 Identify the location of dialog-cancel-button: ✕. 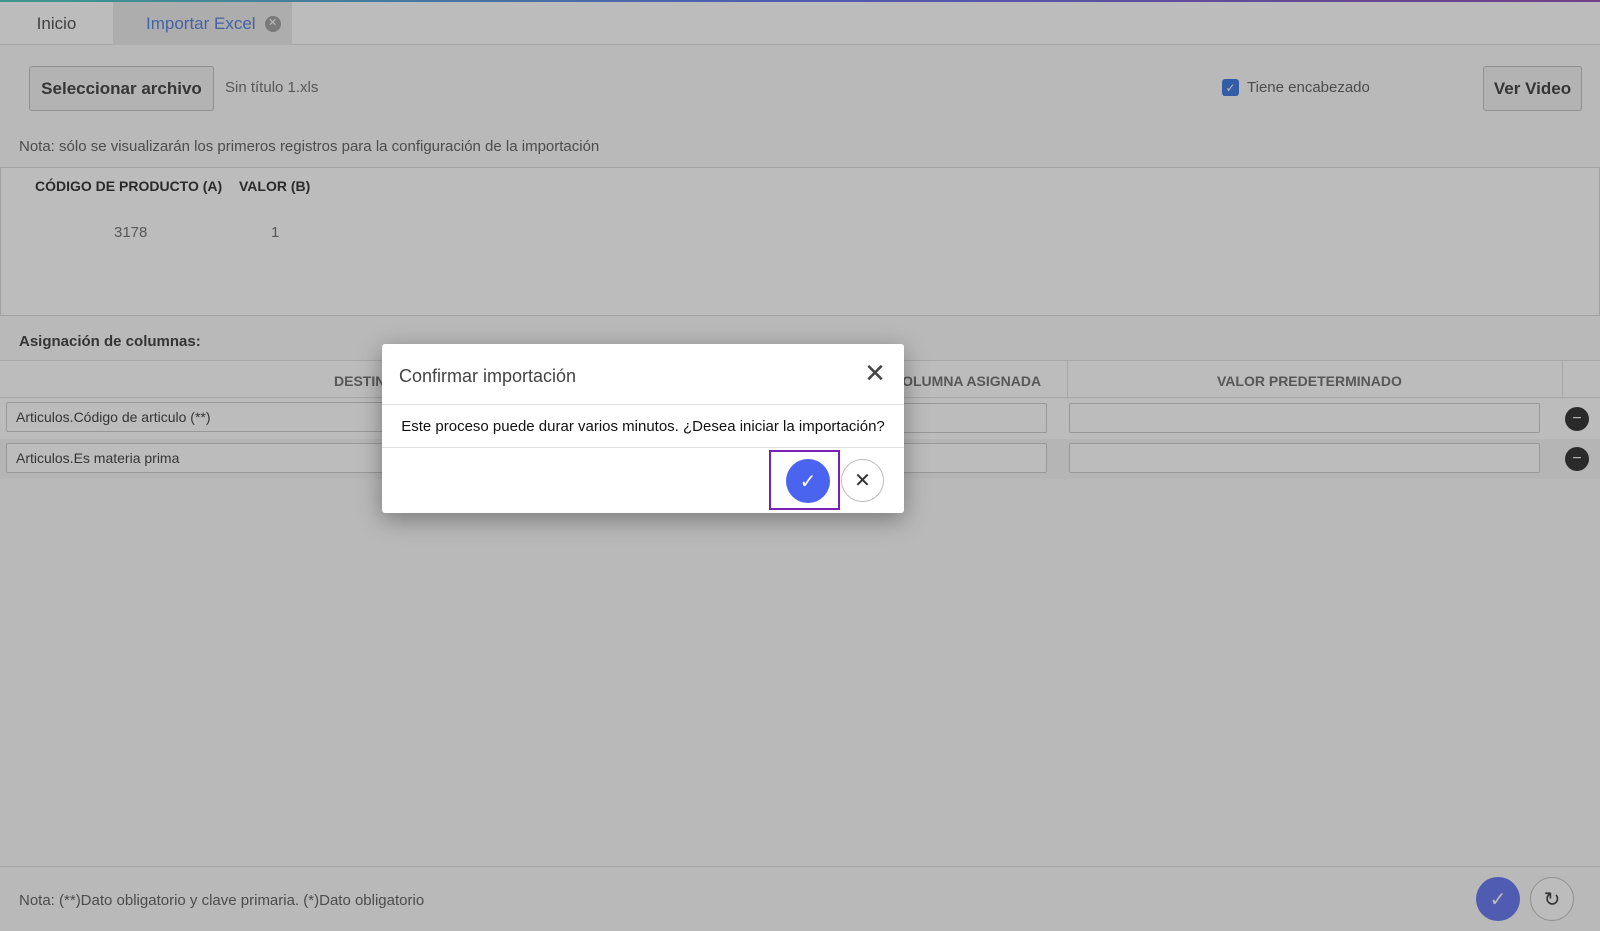
(862, 480).